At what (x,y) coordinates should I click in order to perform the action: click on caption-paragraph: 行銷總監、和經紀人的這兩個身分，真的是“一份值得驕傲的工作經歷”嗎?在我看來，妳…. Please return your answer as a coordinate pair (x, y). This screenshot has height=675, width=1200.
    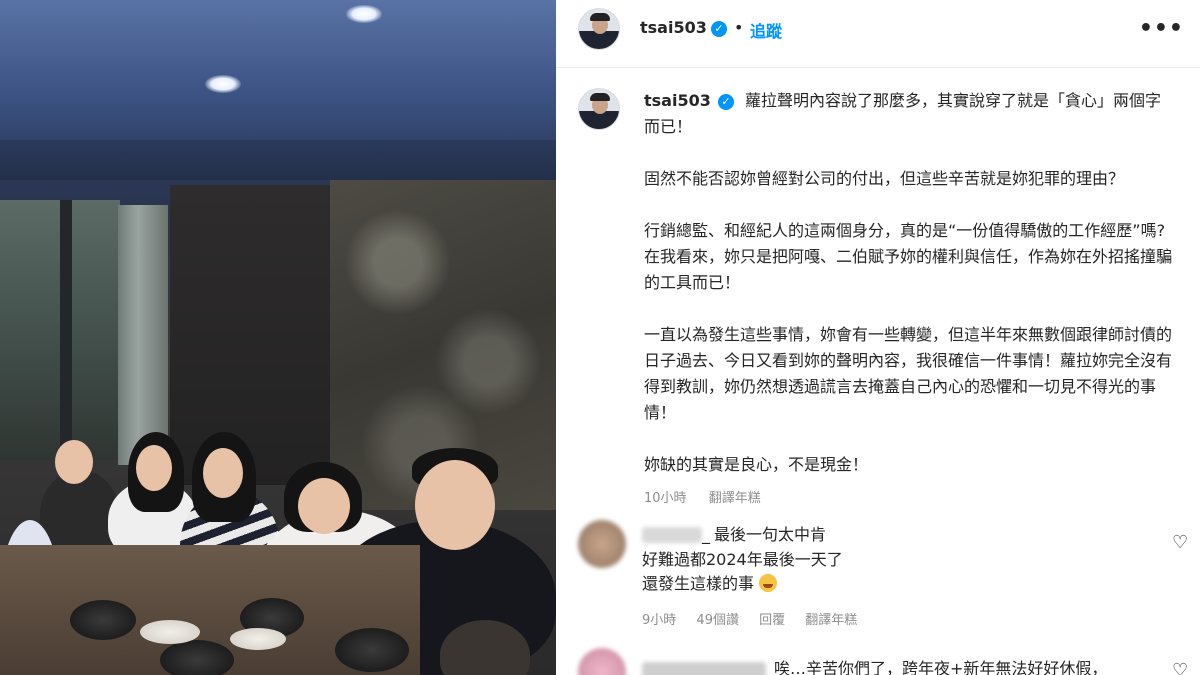
    Looking at the image, I should click on (908, 256).